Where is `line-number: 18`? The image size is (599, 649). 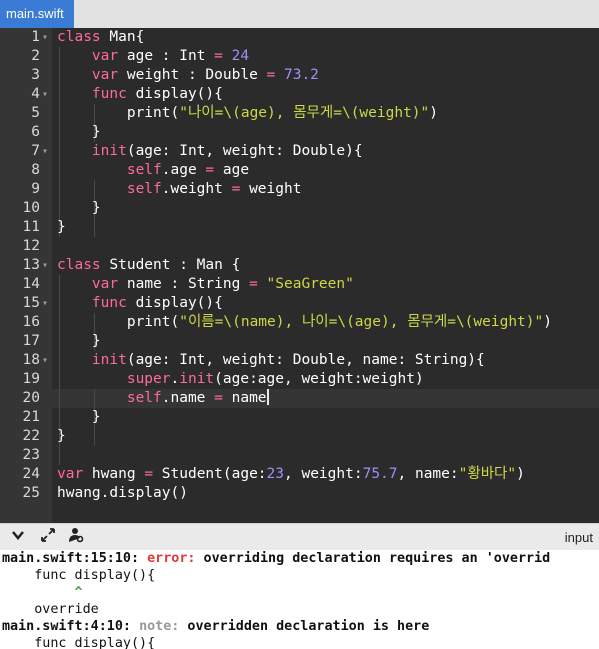 line-number: 18 is located at coordinates (31, 360).